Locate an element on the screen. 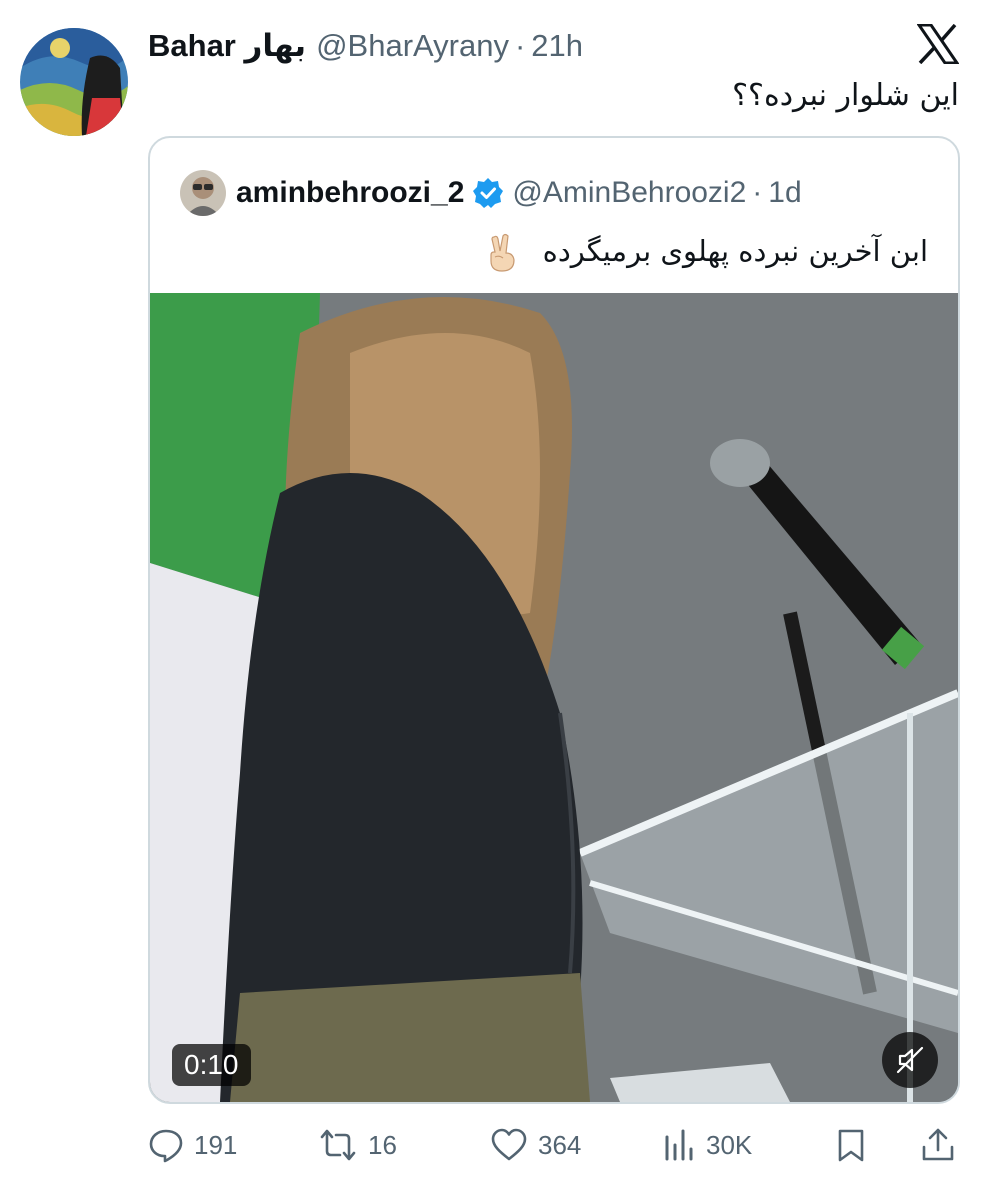 The height and width of the screenshot is (1200, 983). view-count: 30K is located at coordinates (729, 1144).